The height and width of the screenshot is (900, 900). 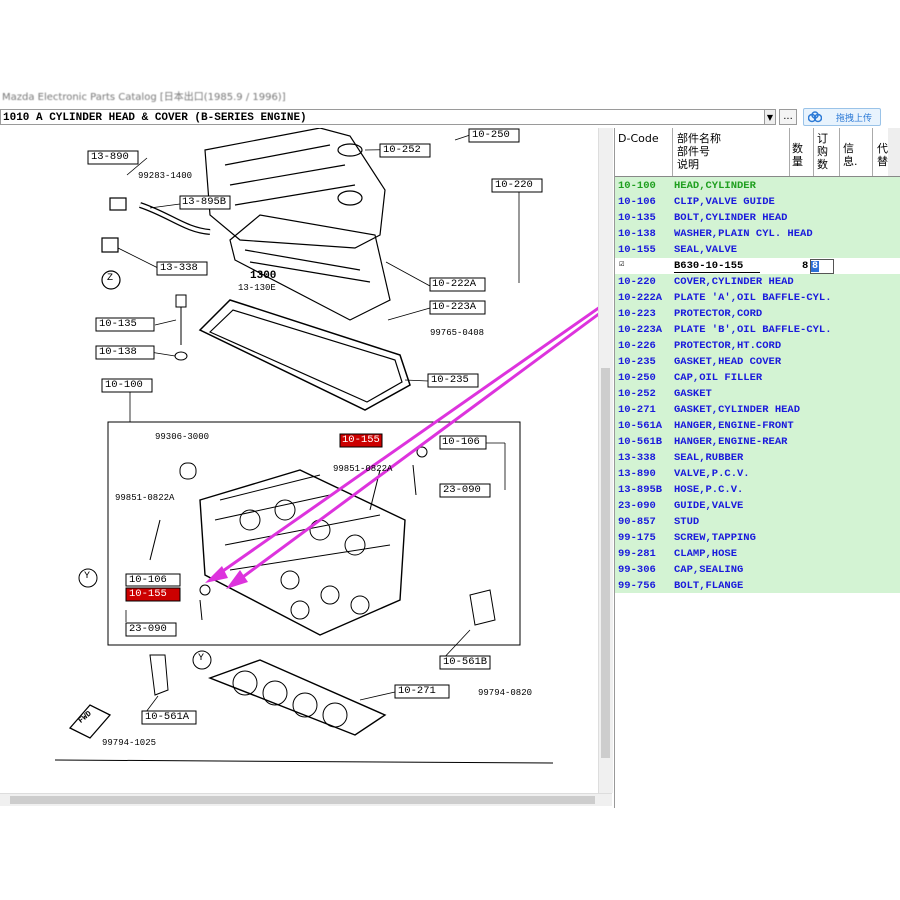 I want to click on part-code: 10-561A, so click(x=640, y=426).